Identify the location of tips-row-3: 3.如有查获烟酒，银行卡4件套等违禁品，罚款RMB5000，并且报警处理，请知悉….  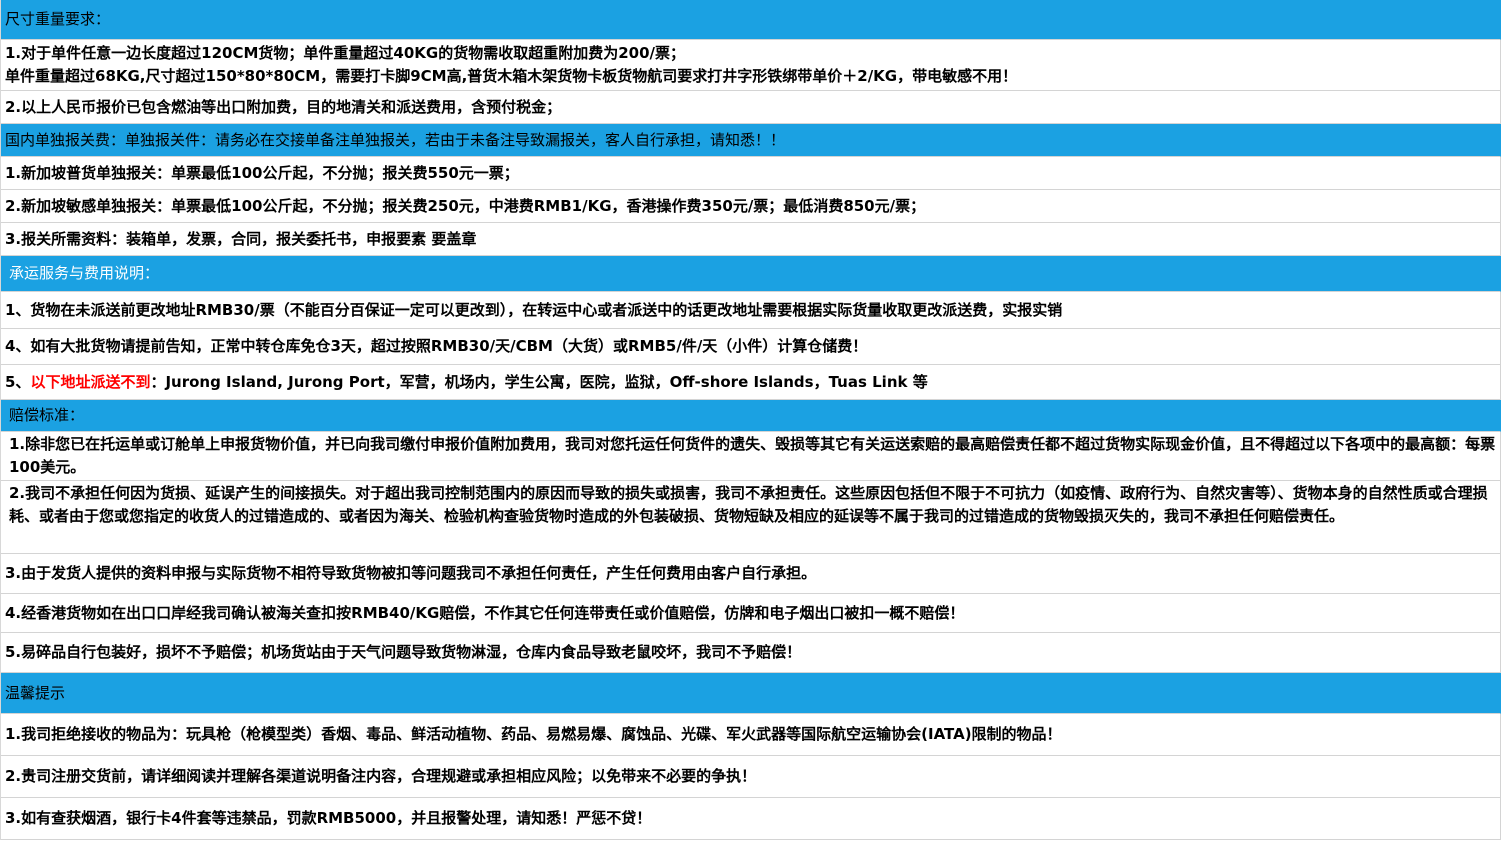
(751, 819).